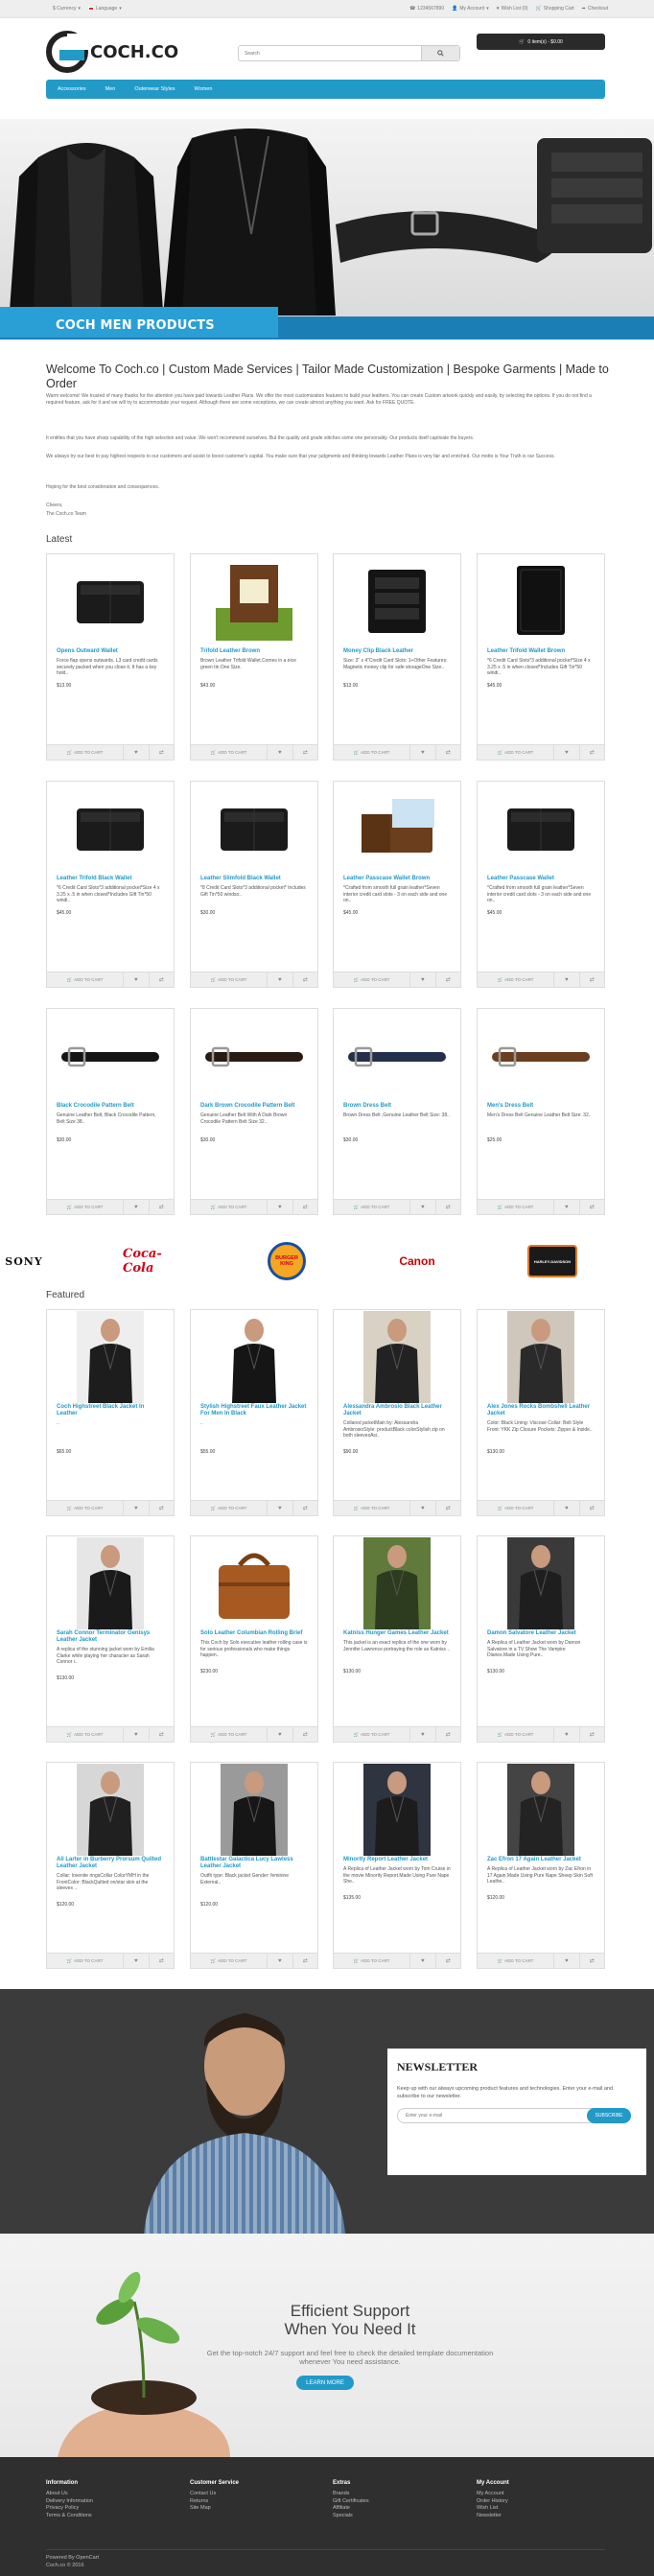  Describe the element at coordinates (351, 2516) in the screenshot. I see `footer-link: Specials` at that location.